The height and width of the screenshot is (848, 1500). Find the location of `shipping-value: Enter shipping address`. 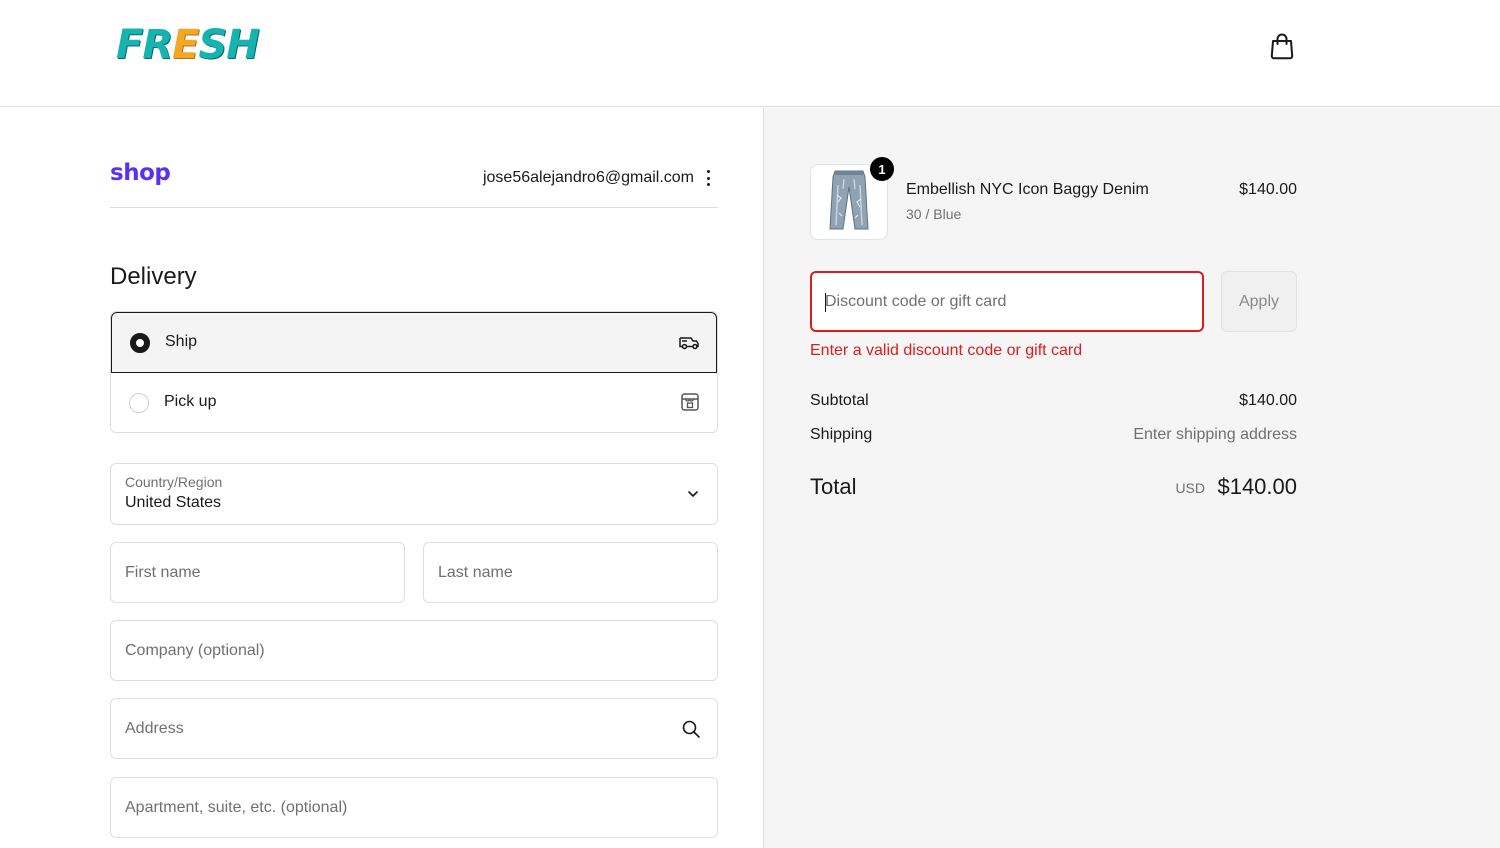

shipping-value: Enter shipping address is located at coordinates (1215, 434).